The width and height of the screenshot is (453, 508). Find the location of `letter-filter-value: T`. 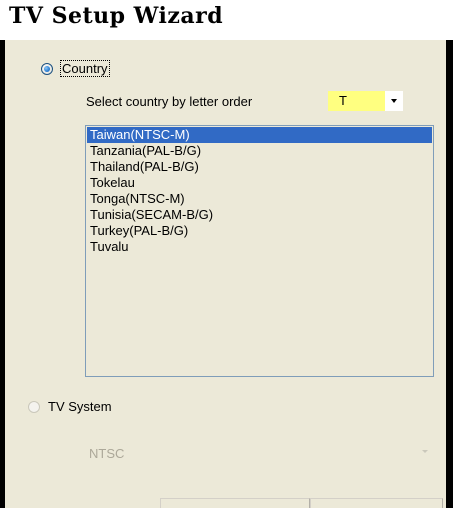

letter-filter-value: T is located at coordinates (343, 100).